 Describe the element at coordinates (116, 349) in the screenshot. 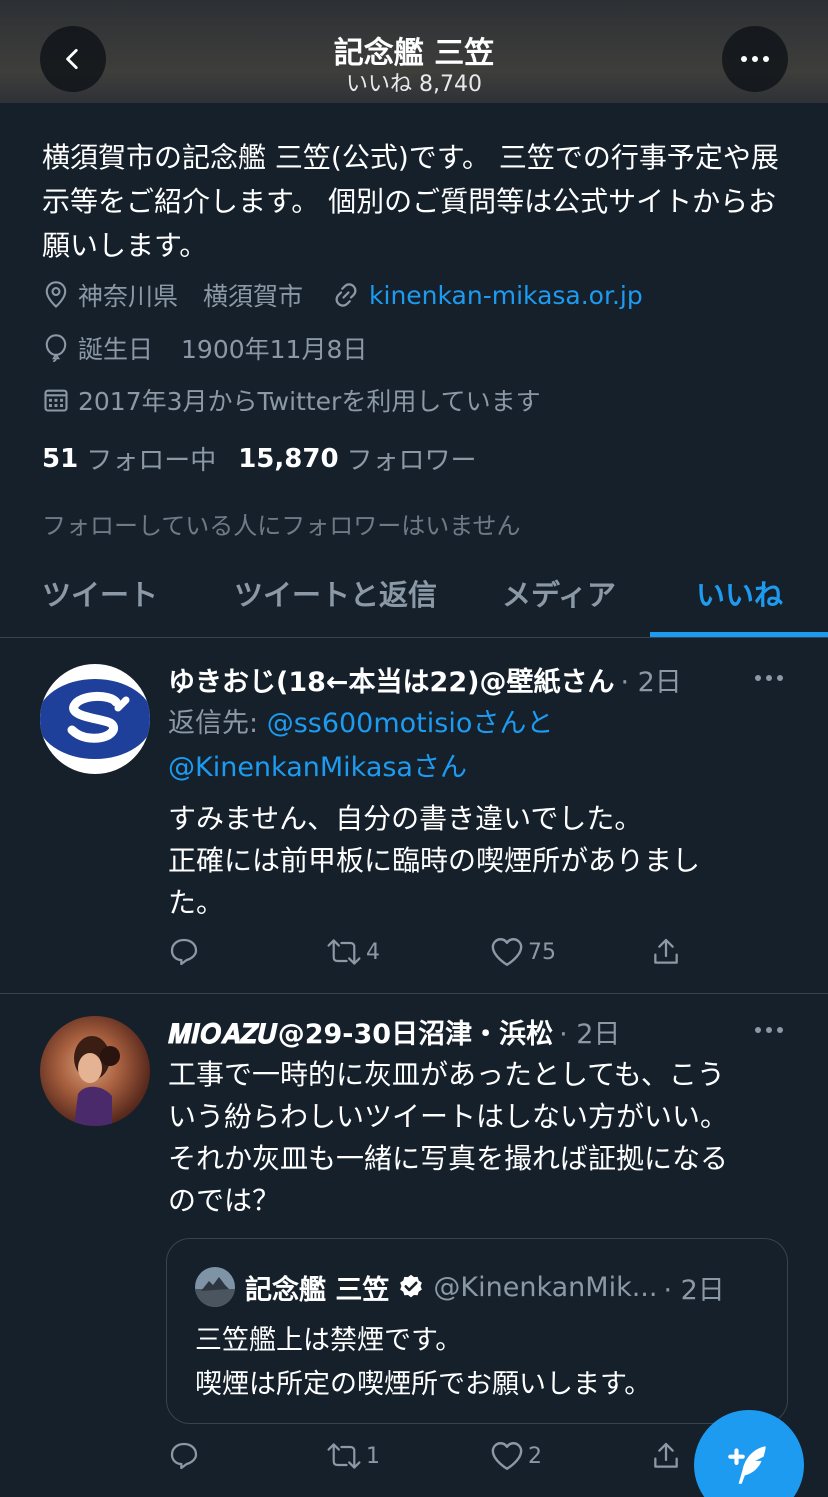

I see `birthday-label: 誕生日` at that location.